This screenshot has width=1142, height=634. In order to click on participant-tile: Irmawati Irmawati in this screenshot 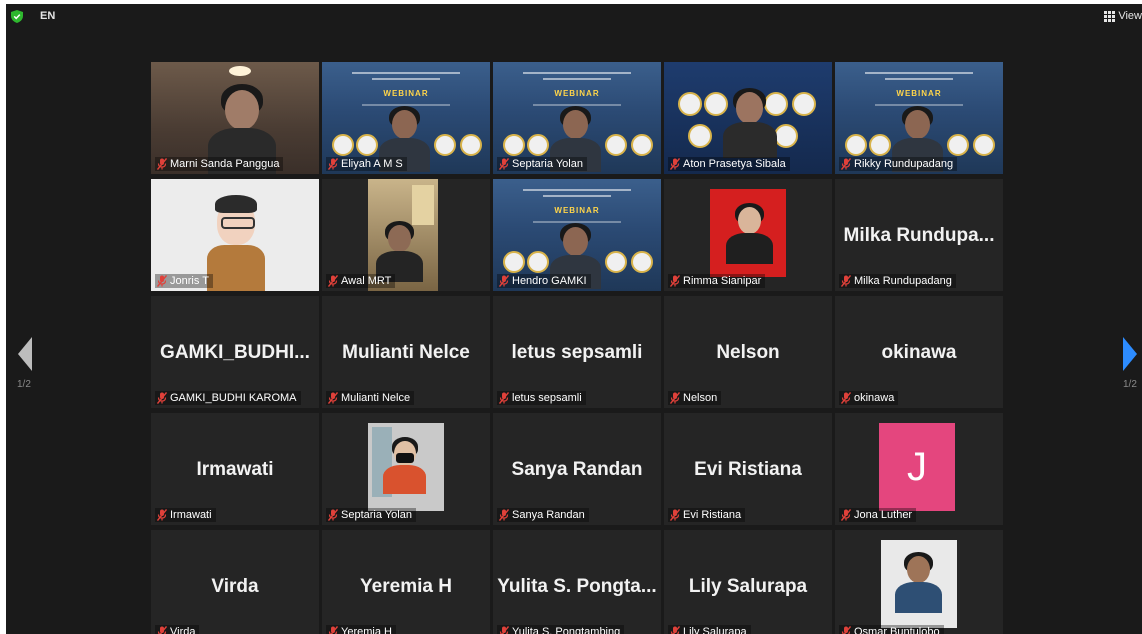, I will do `click(235, 469)`.